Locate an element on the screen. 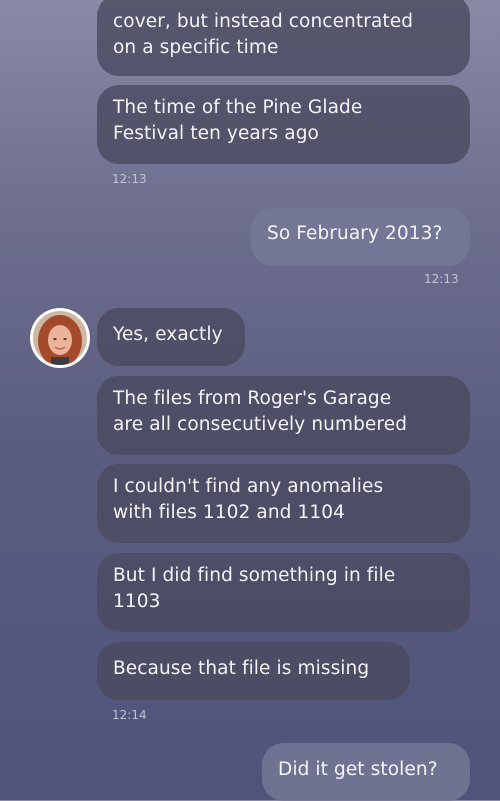 The image size is (500, 801). incoming-message: Yes, exactly is located at coordinates (171, 337).